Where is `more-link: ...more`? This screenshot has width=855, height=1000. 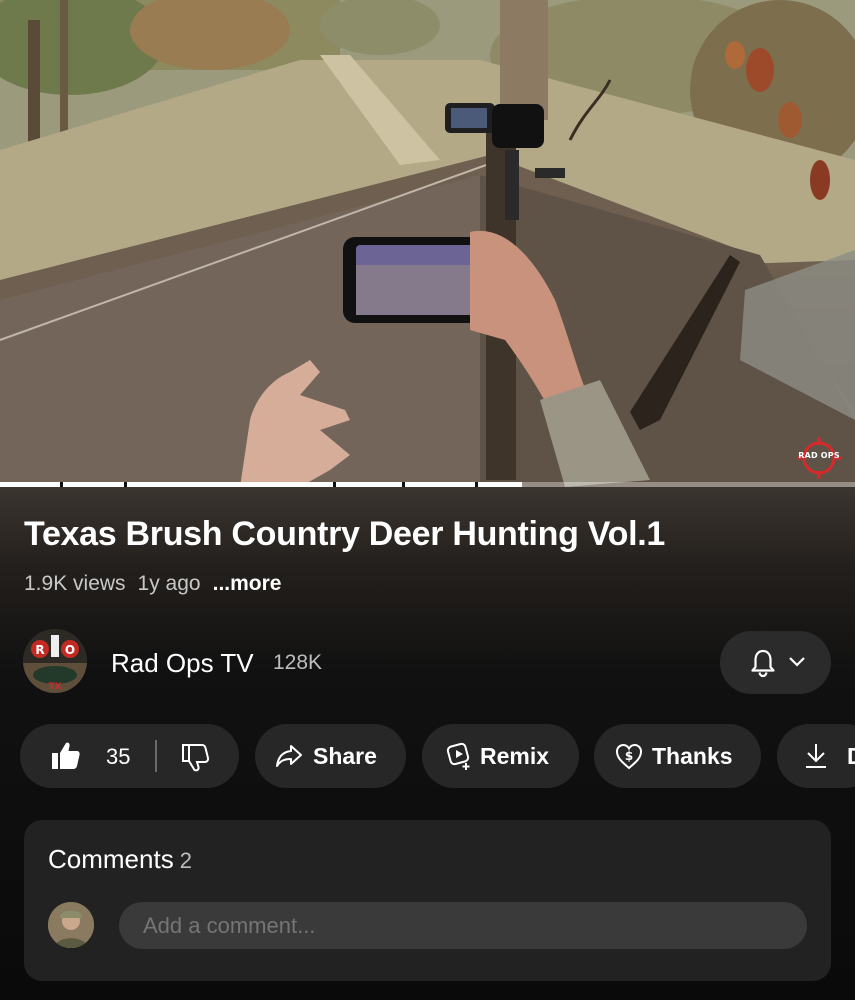
more-link: ...more is located at coordinates (247, 583).